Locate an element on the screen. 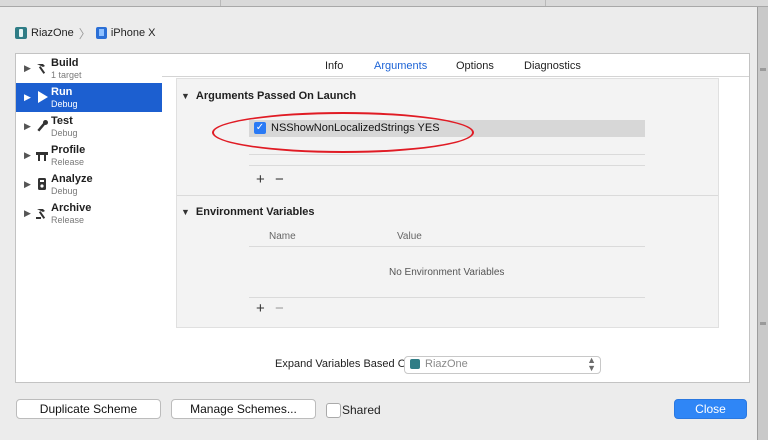 Image resolution: width=768 pixels, height=440 pixels. background-window-edge-right is located at coordinates (763, 223).